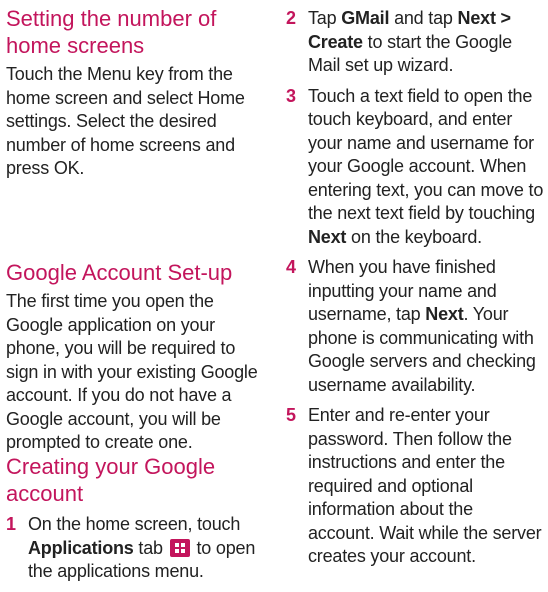 The image size is (548, 592). Describe the element at coordinates (365, 18) in the screenshot. I see `step-bold-text: GMail` at that location.